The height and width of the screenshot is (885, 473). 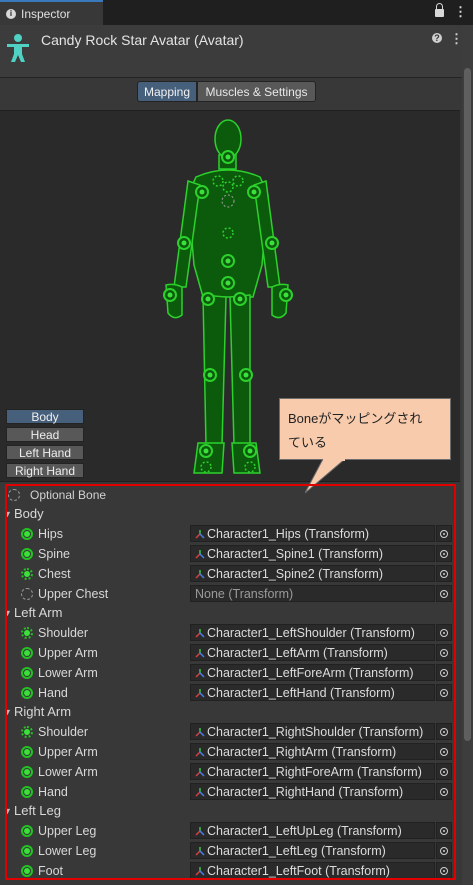 What do you see at coordinates (230, 513) in the screenshot?
I see `group-header: ▼ Body` at bounding box center [230, 513].